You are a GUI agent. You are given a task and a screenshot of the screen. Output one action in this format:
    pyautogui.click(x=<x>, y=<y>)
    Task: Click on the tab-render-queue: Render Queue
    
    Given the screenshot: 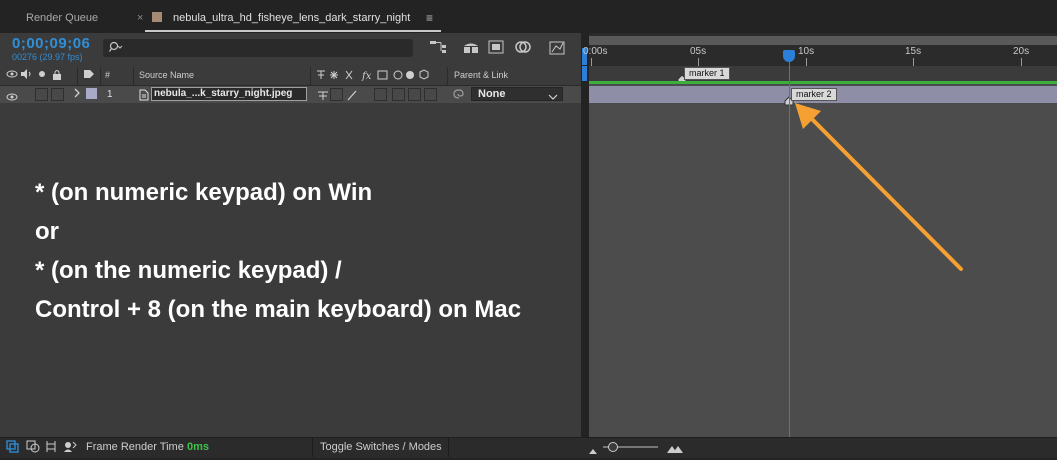 What is the action you would take?
    pyautogui.click(x=62, y=18)
    